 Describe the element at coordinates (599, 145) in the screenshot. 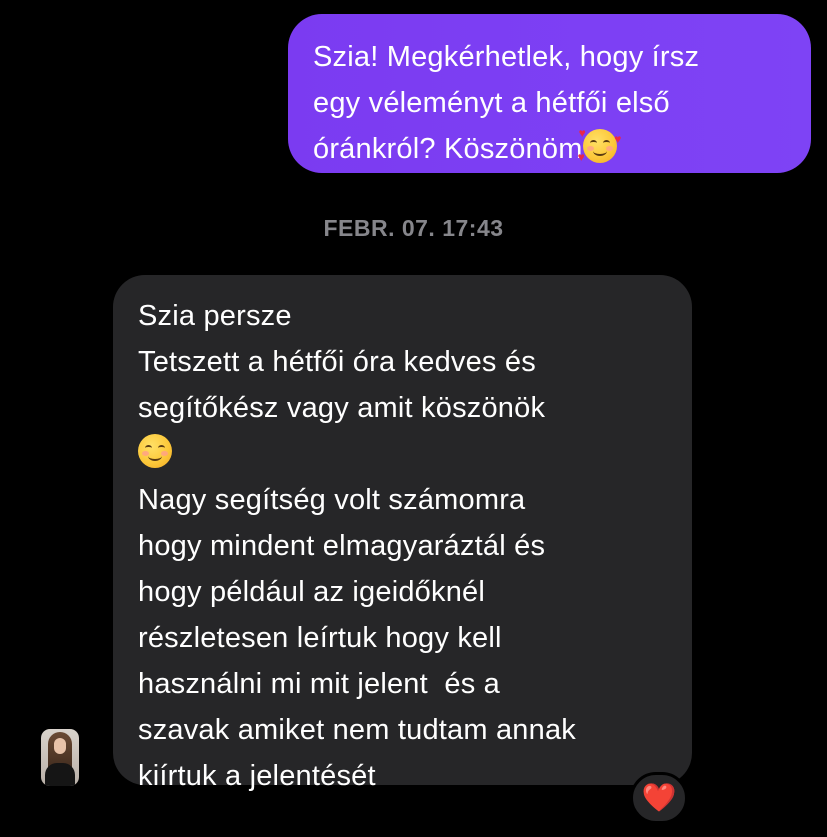

I see `smiling-face-with-hearts-icon: ♥ ♥ ♥` at that location.